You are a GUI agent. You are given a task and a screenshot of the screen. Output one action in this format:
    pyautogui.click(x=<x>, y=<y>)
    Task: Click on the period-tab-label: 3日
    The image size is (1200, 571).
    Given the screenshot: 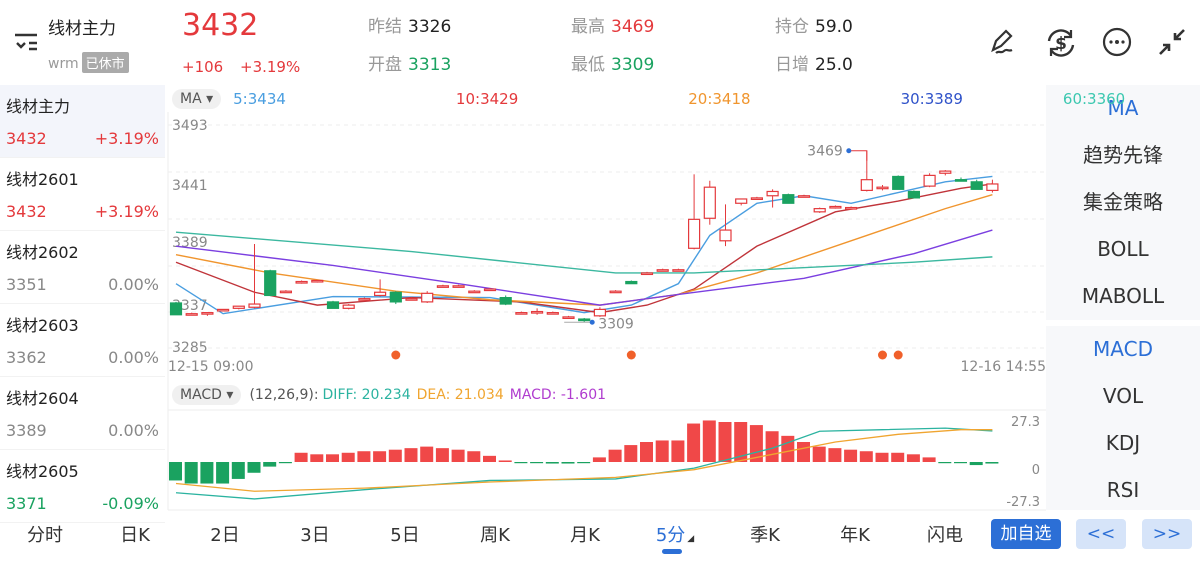 What is the action you would take?
    pyautogui.click(x=315, y=535)
    